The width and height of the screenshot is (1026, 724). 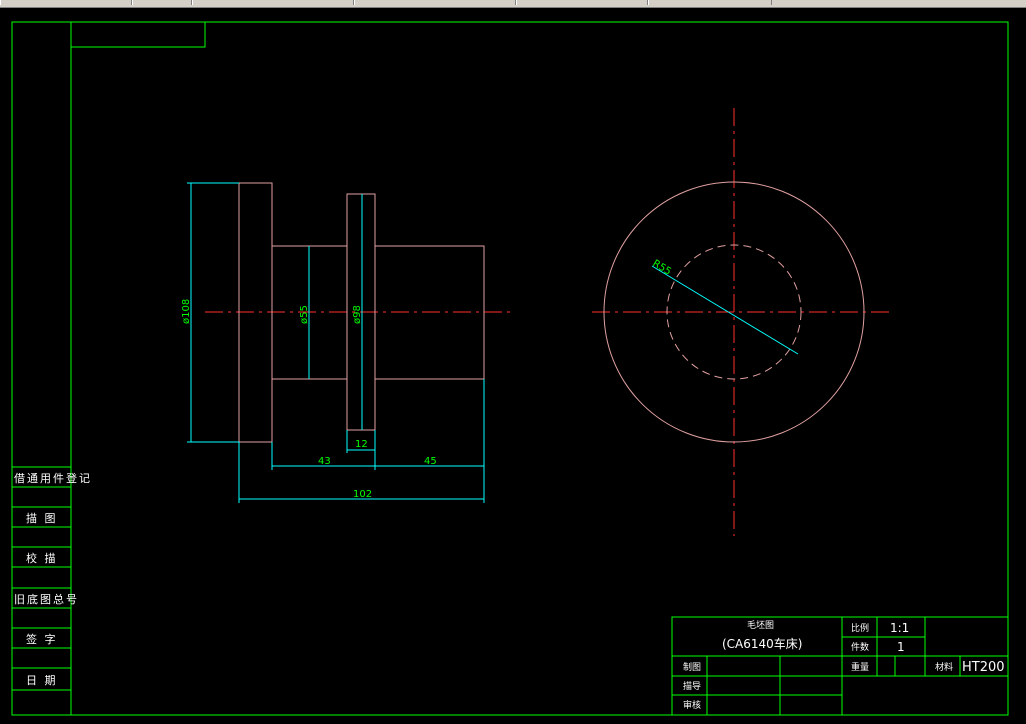 What do you see at coordinates (186, 311) in the screenshot?
I see `dim-text-d108: ø108` at bounding box center [186, 311].